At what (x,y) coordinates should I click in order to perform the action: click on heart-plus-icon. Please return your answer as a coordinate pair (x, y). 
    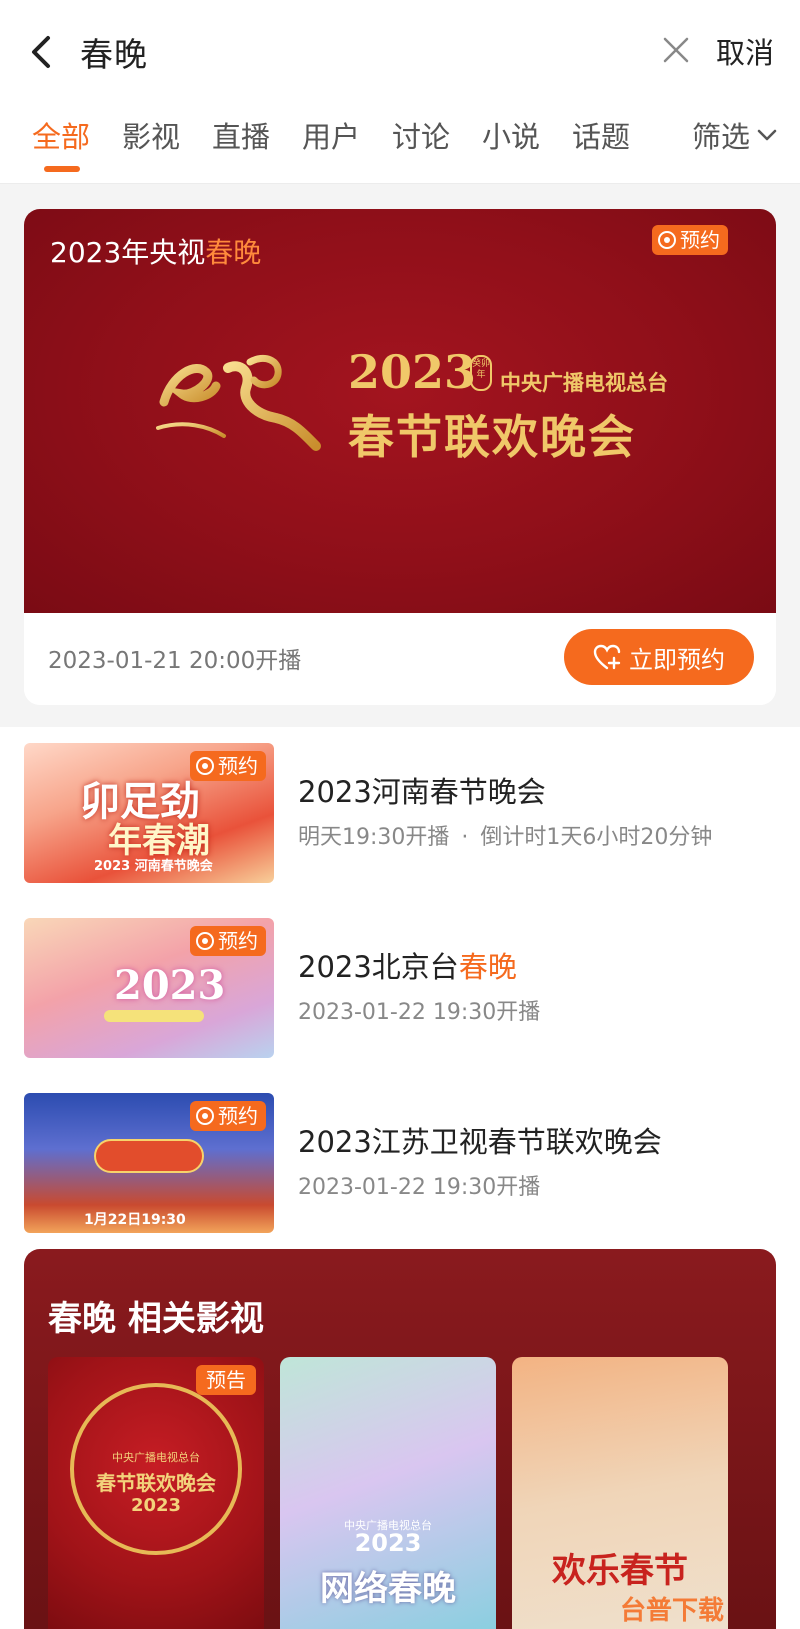
    Looking at the image, I should click on (607, 657).